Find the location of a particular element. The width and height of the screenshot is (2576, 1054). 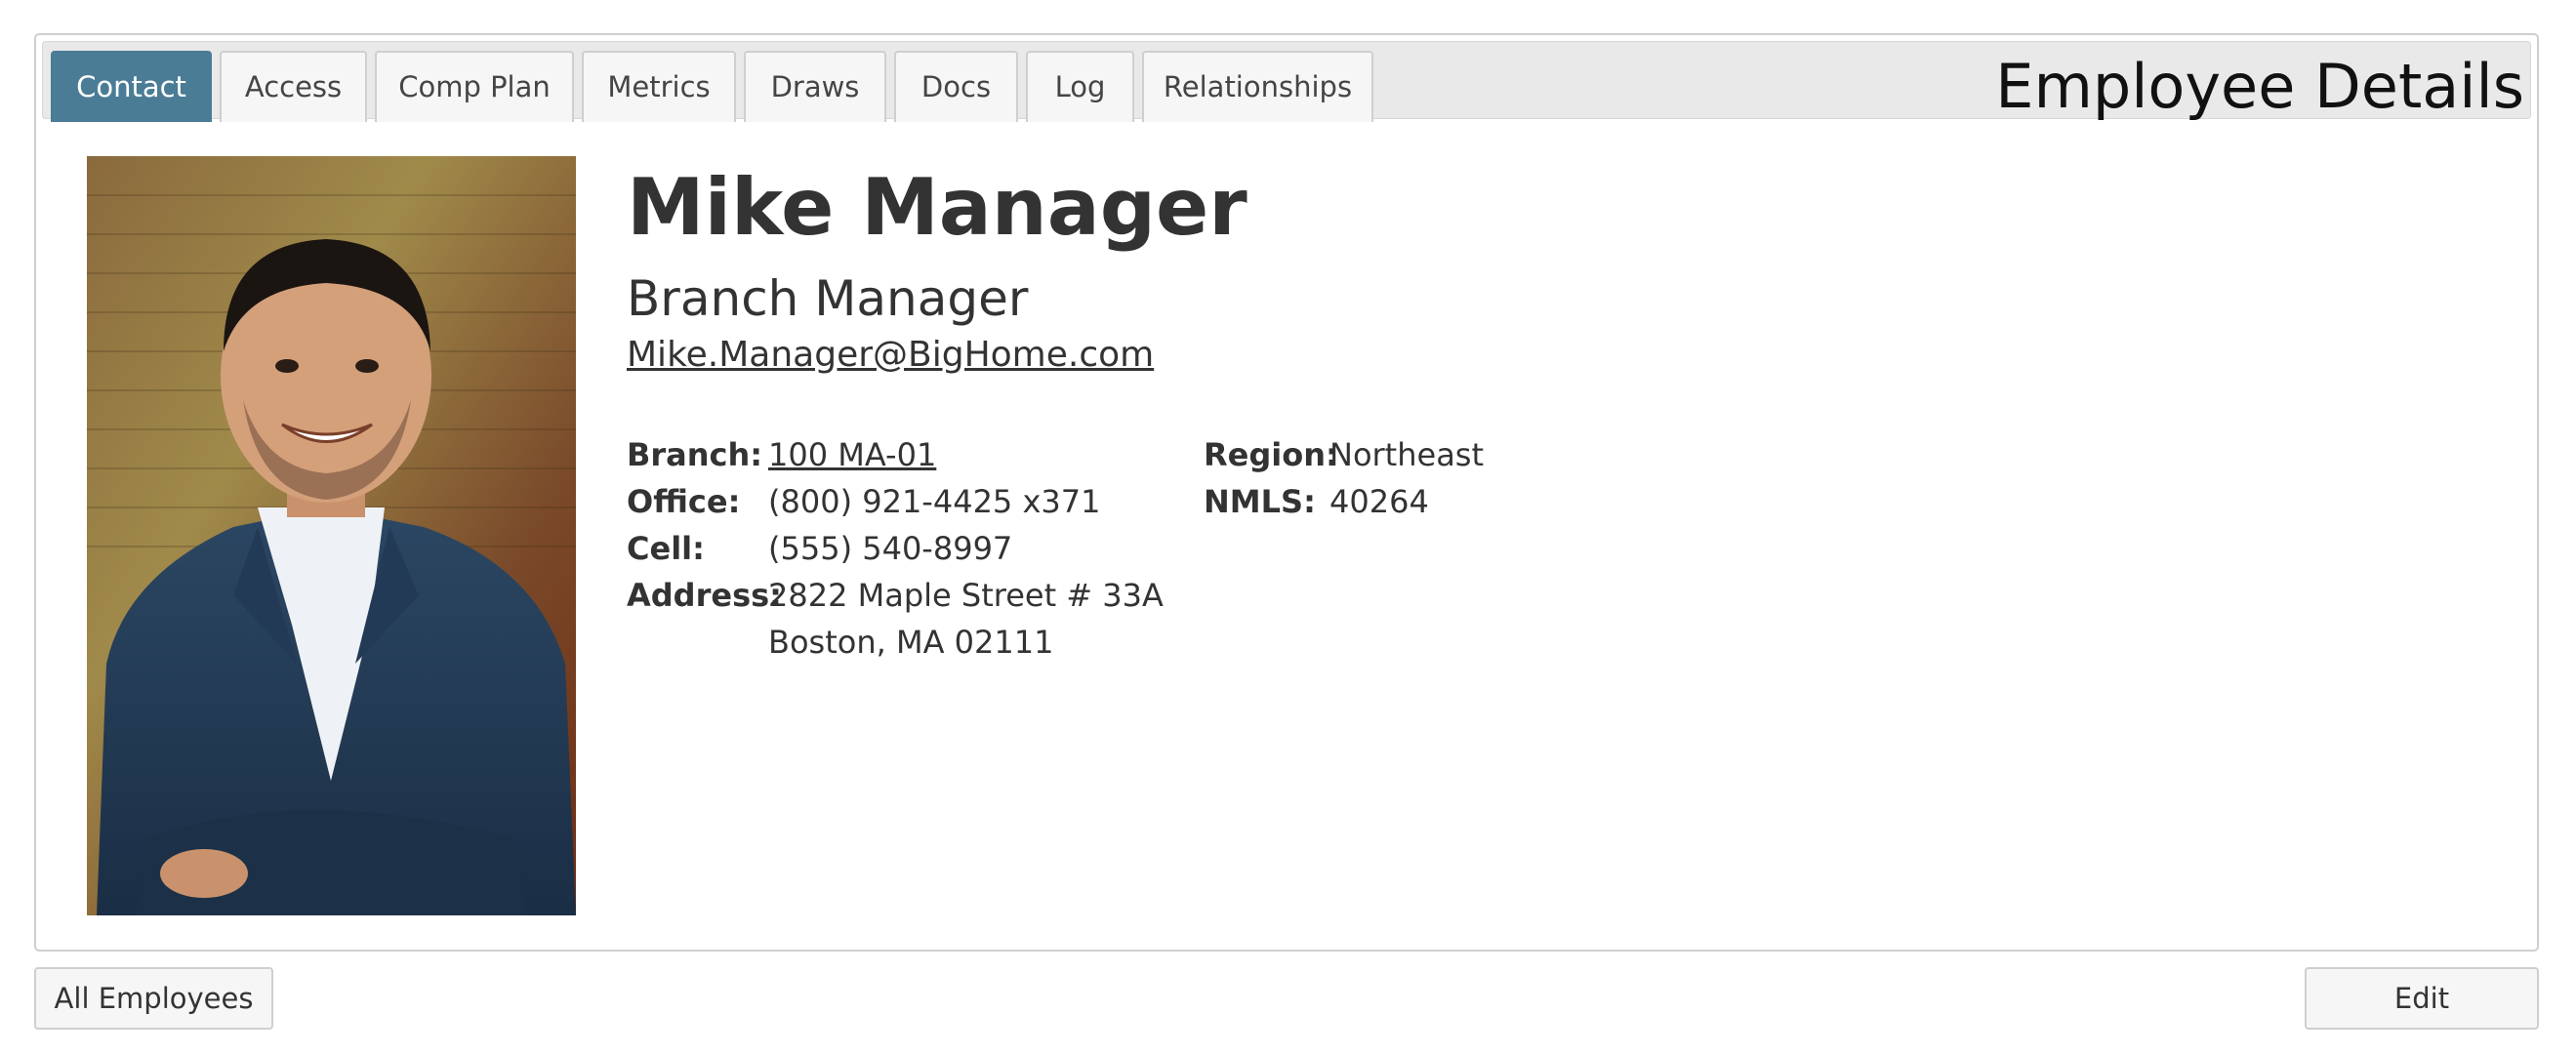

tab-metrics: Metrics is located at coordinates (659, 87).